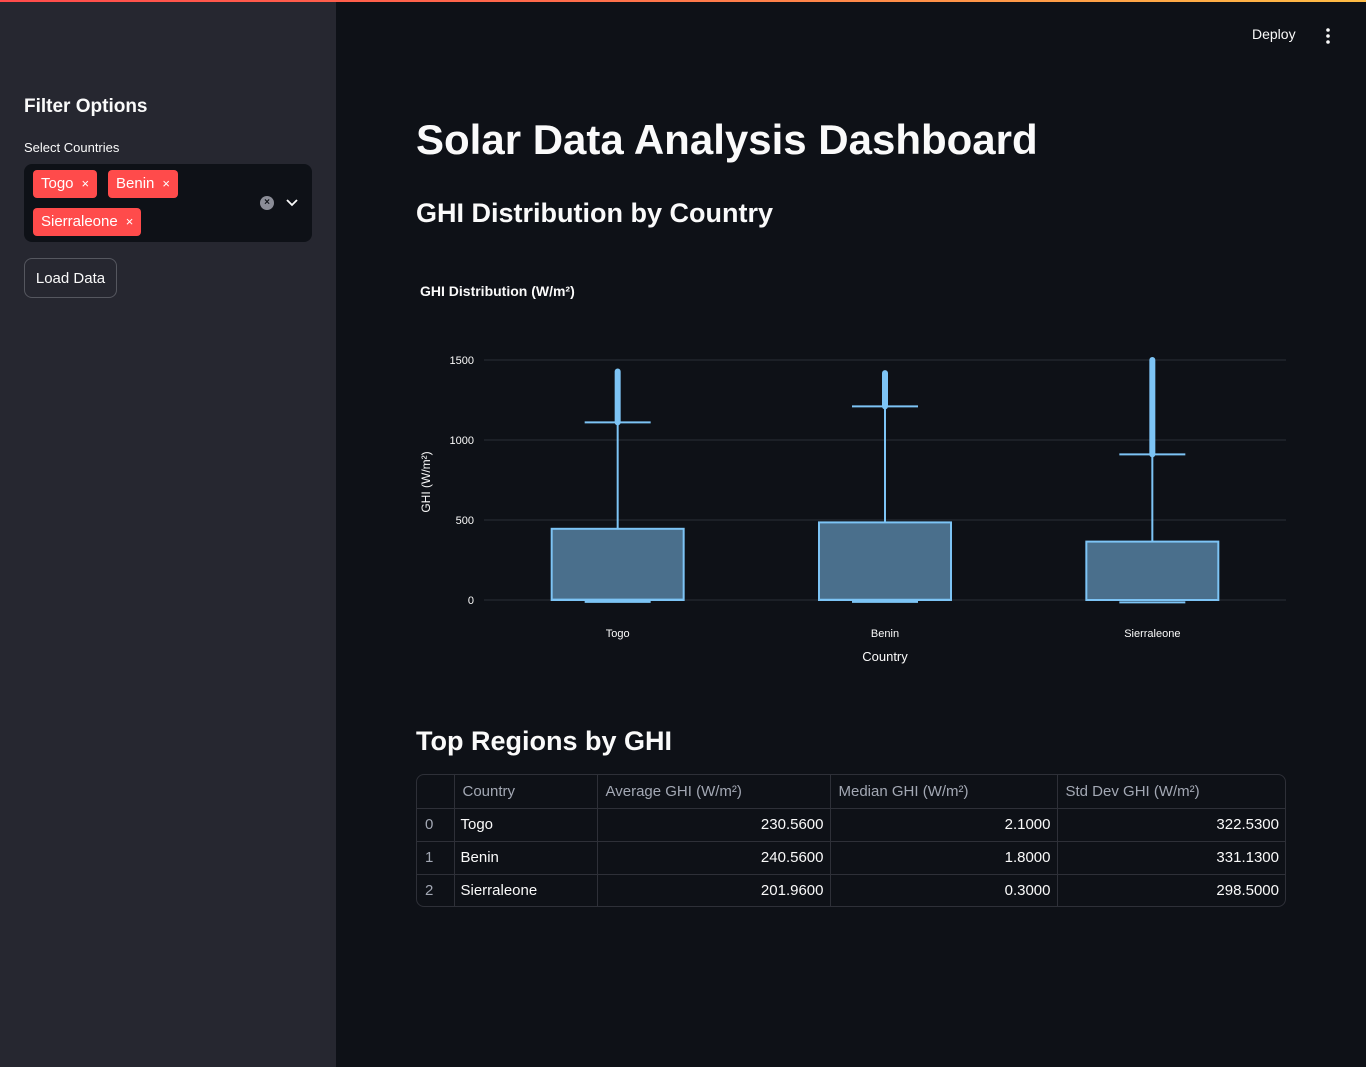 The image size is (1366, 1067). I want to click on clear-all-icon: ×, so click(267, 203).